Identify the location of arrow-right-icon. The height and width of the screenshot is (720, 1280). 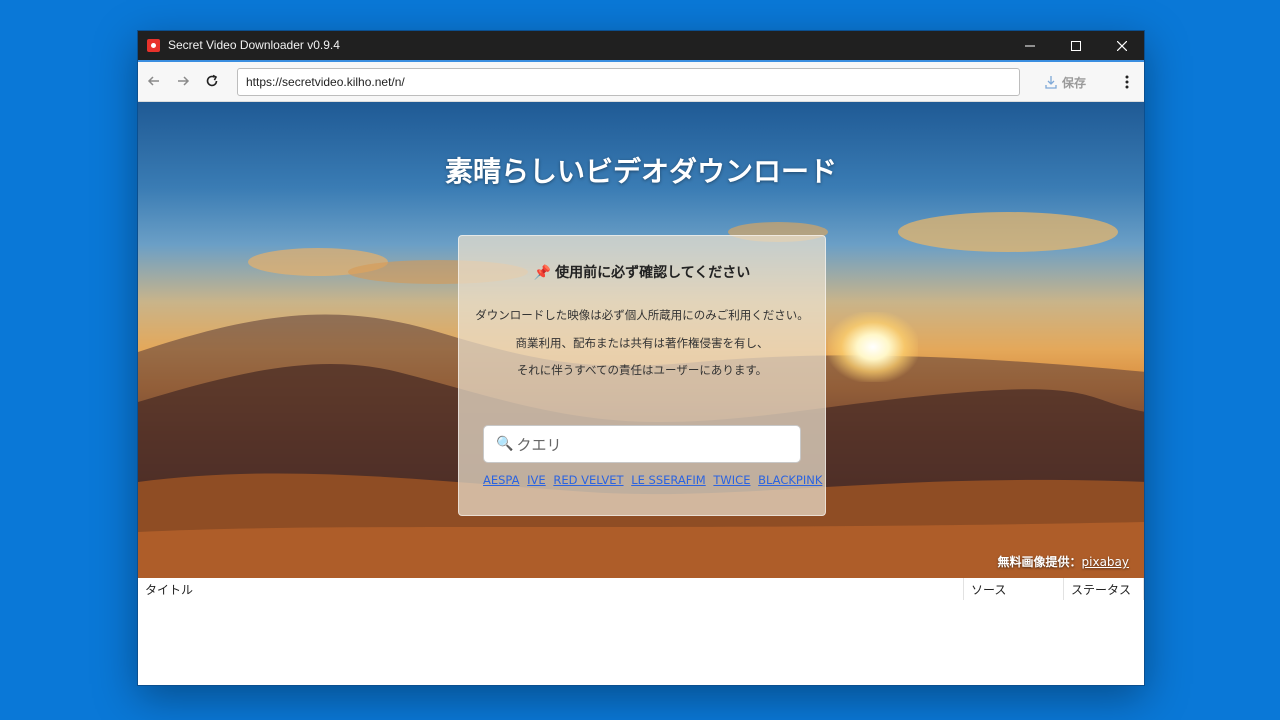
(184, 81).